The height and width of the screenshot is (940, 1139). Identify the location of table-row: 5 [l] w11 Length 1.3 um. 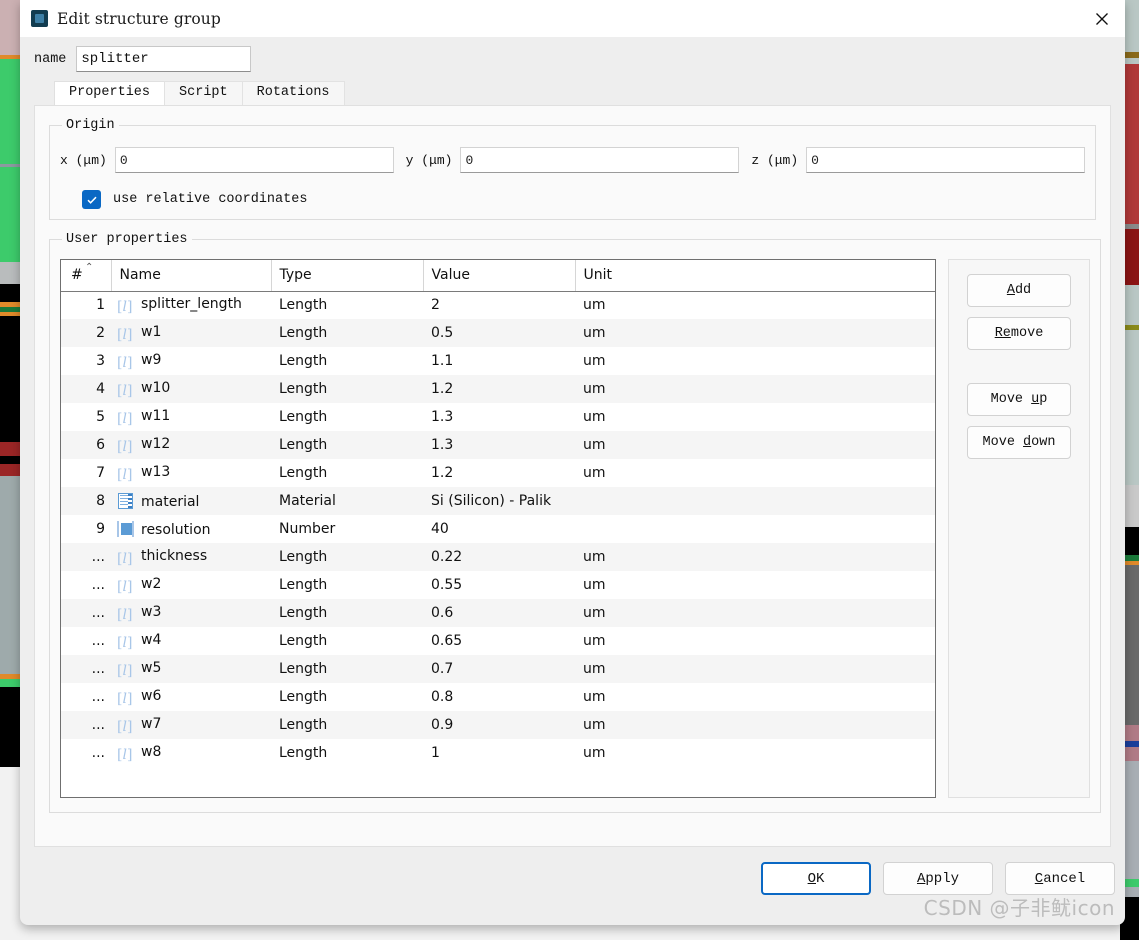
(498, 417).